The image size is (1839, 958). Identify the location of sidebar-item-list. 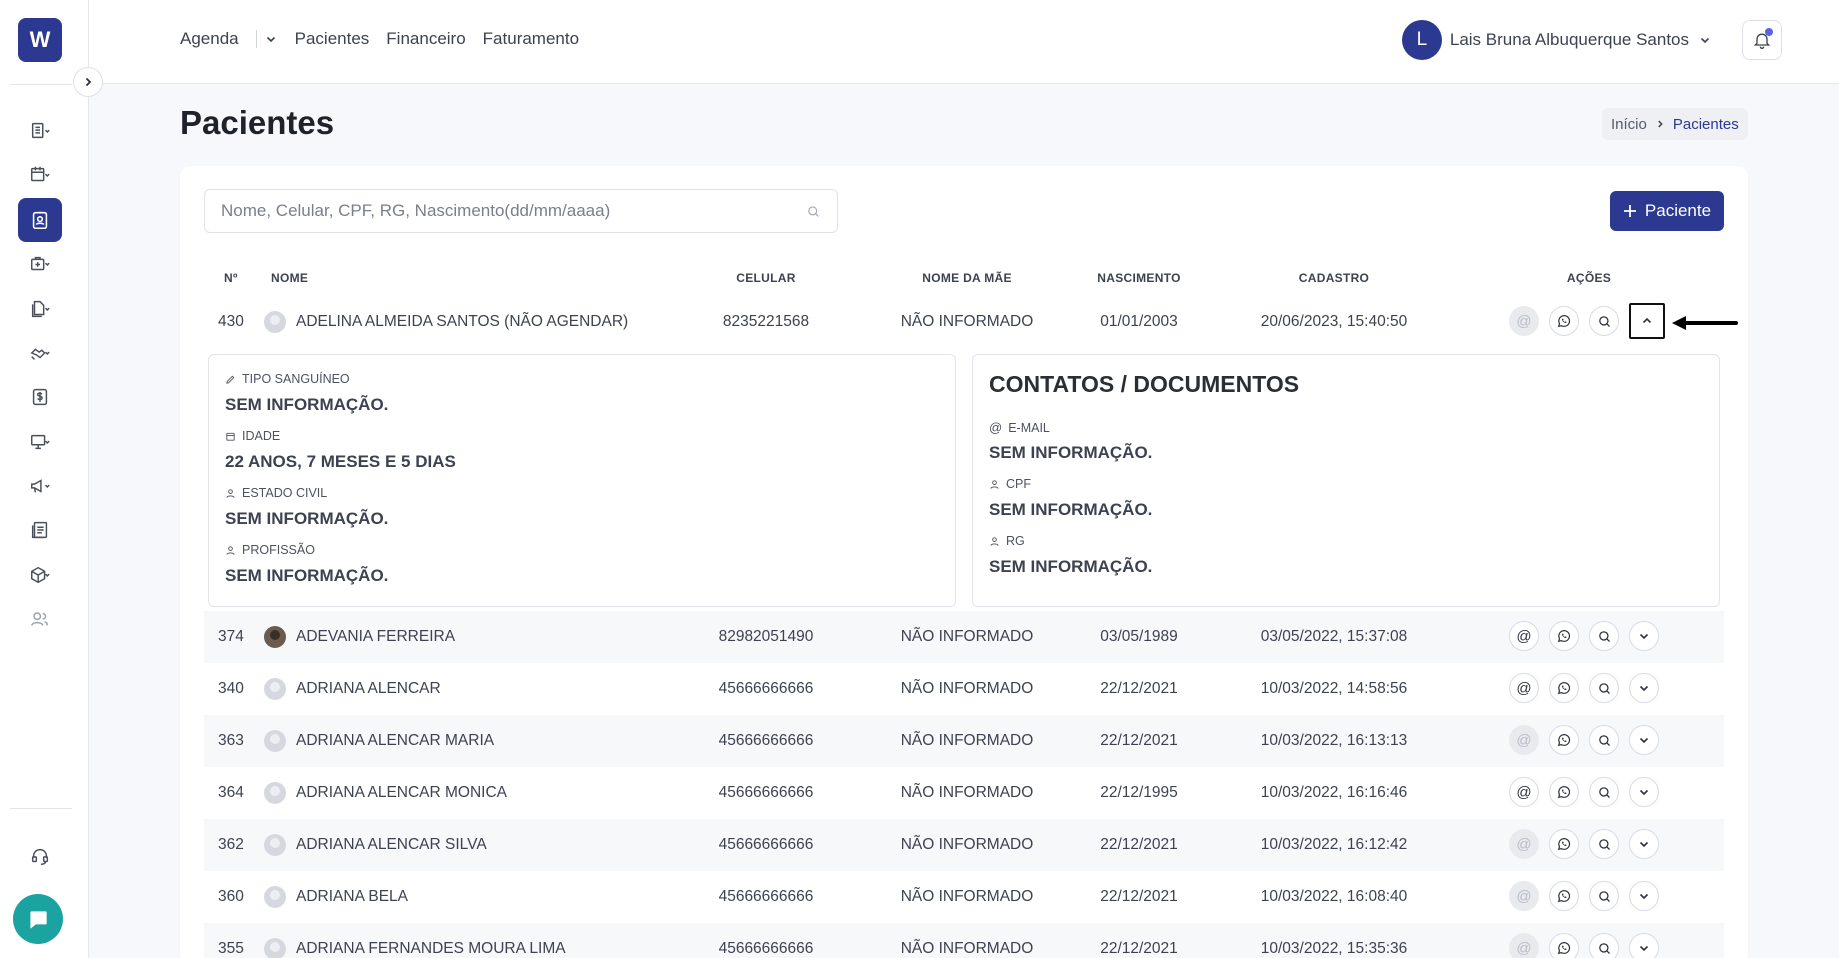
(40, 131).